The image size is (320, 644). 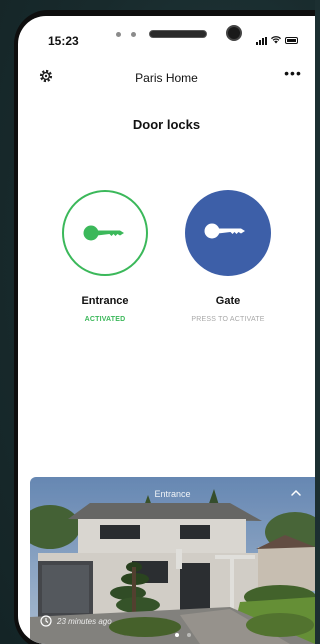 What do you see at coordinates (177, 635) in the screenshot?
I see `page-dot-active` at bounding box center [177, 635].